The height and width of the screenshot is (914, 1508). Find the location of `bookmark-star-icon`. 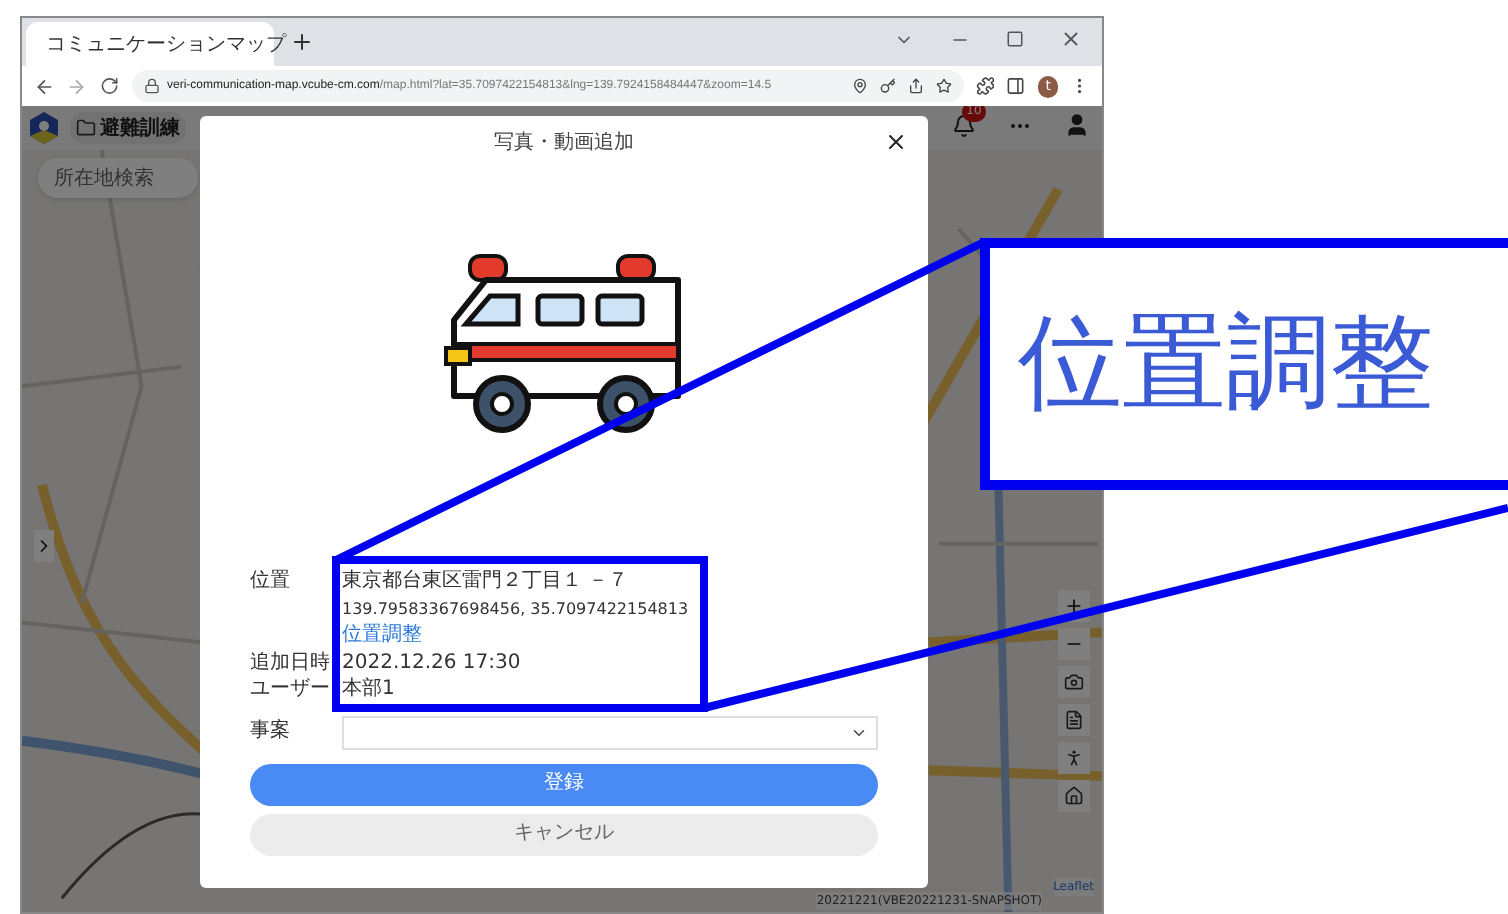

bookmark-star-icon is located at coordinates (943, 86).